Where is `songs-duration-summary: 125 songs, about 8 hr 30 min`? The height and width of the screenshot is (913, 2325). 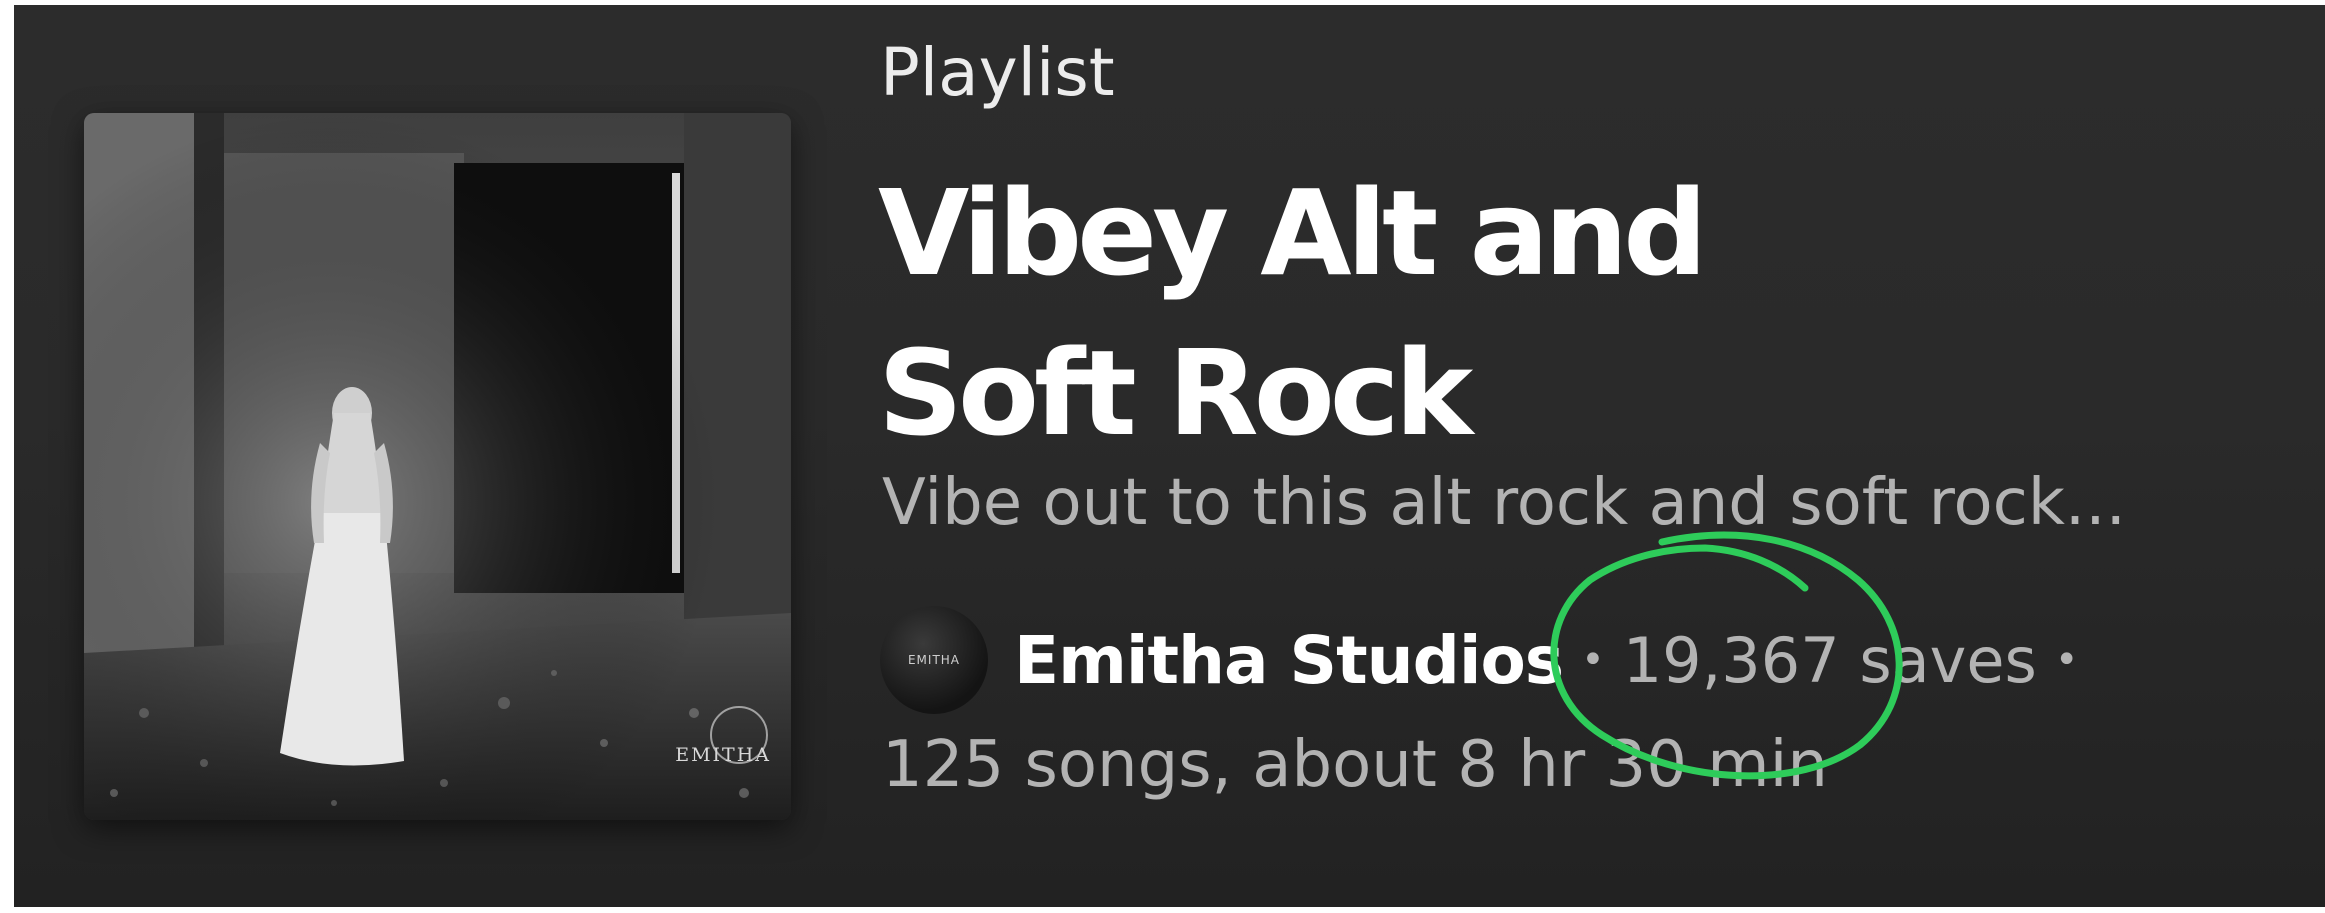 songs-duration-summary: 125 songs, about 8 hr 30 min is located at coordinates (1355, 765).